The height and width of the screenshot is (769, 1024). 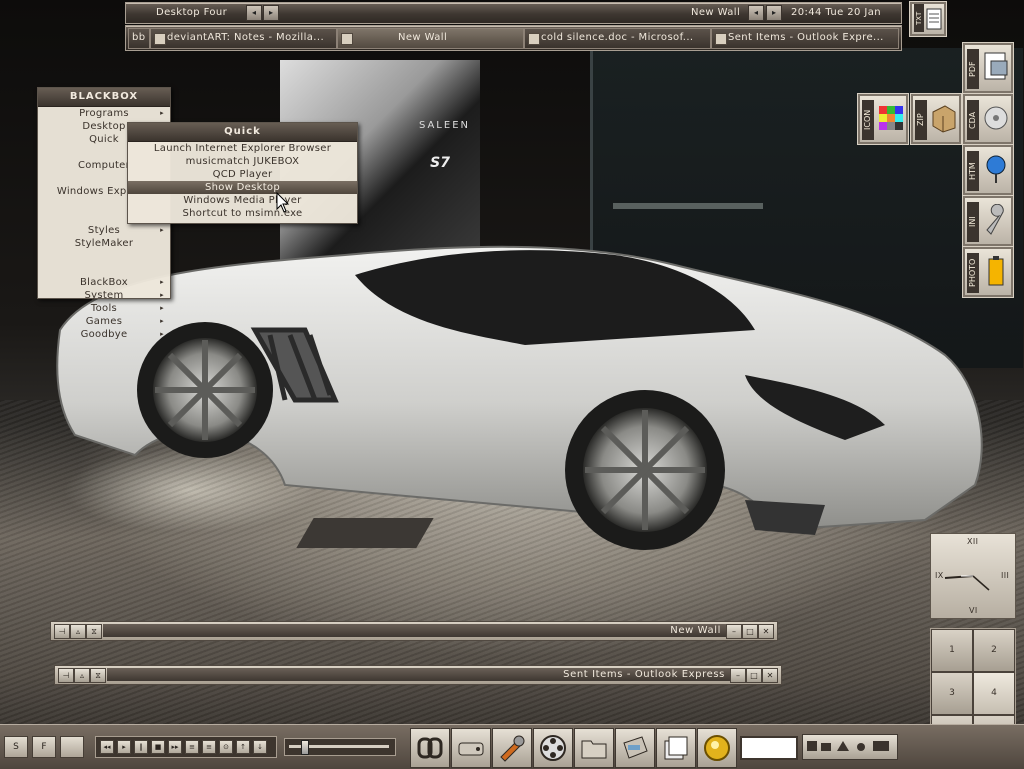 What do you see at coordinates (952, 650) in the screenshot?
I see `pager-desktop-1: 1` at bounding box center [952, 650].